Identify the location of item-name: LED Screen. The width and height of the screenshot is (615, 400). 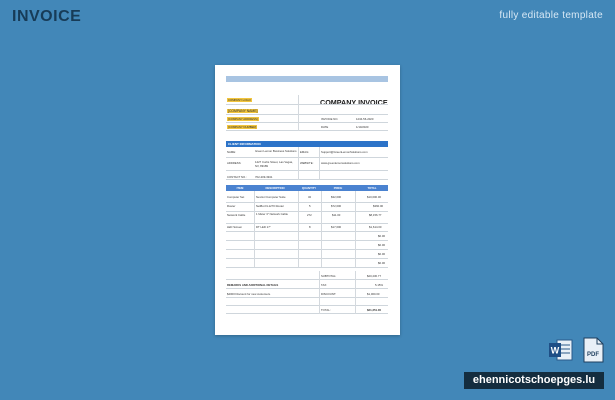
(235, 227).